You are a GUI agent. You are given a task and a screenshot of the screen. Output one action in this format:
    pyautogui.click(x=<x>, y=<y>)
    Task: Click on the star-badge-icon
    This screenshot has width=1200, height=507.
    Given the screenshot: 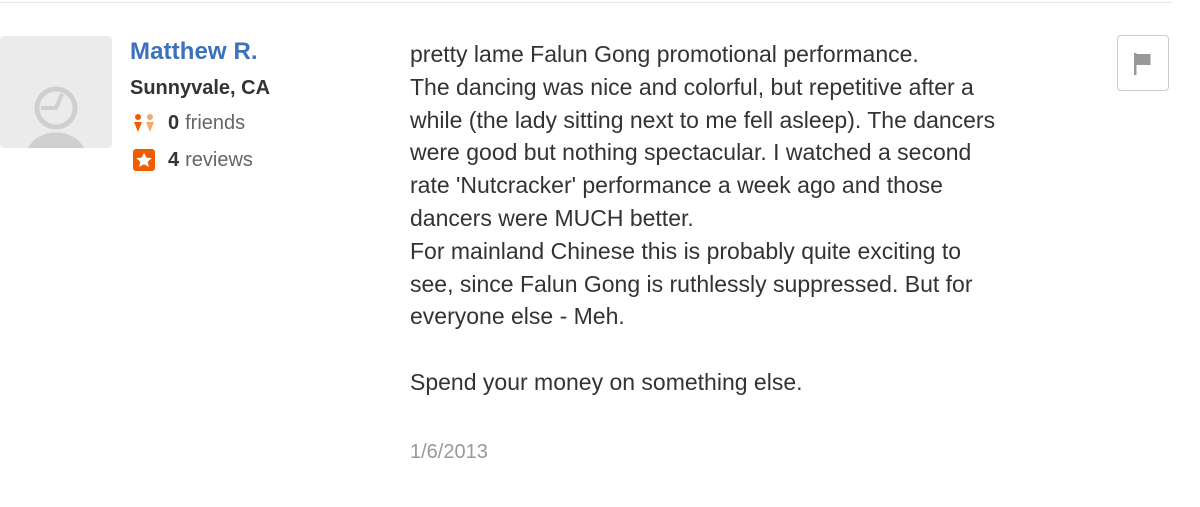 What is the action you would take?
    pyautogui.click(x=145, y=160)
    